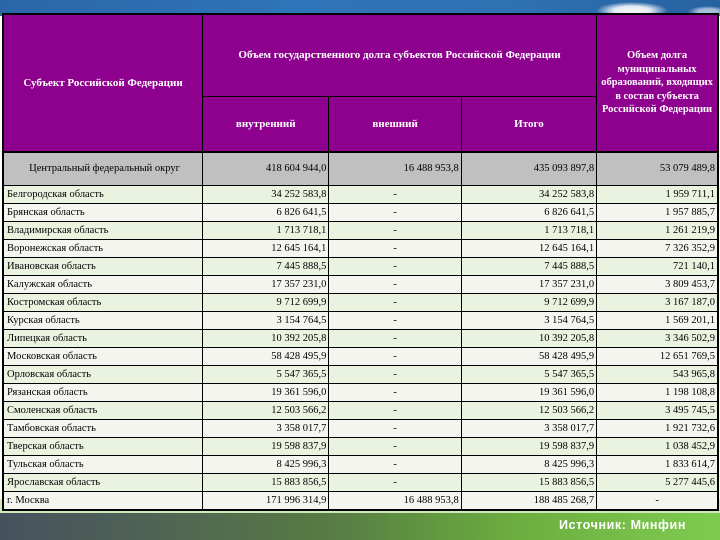 Image resolution: width=720 pixels, height=540 pixels. Describe the element at coordinates (103, 392) in the screenshot. I see `region-name-cell: Рязанская область` at that location.